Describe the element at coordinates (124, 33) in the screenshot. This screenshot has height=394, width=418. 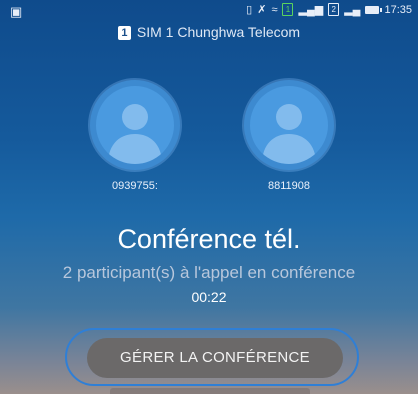
I see `sim-badge: 1` at that location.